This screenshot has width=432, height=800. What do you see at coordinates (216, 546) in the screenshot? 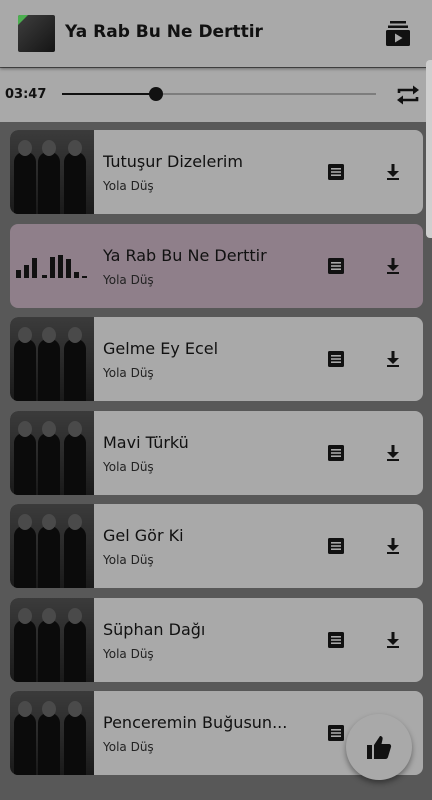
I see `song-row: Gel Gör Ki Yola Düş` at bounding box center [216, 546].